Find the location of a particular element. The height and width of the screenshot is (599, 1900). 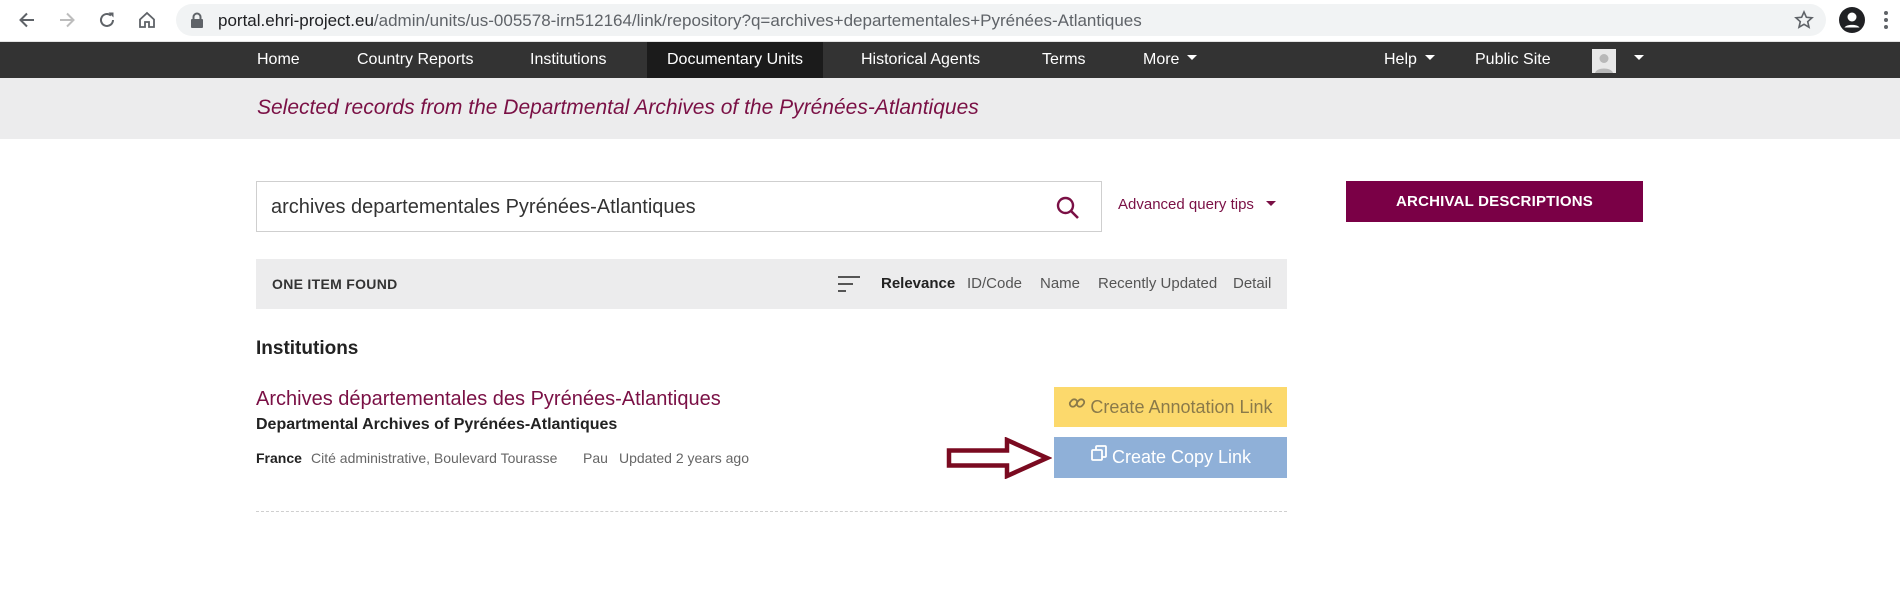

archival-descriptions-button: ARCHIVAL DESCRIPTIONS is located at coordinates (1494, 201).